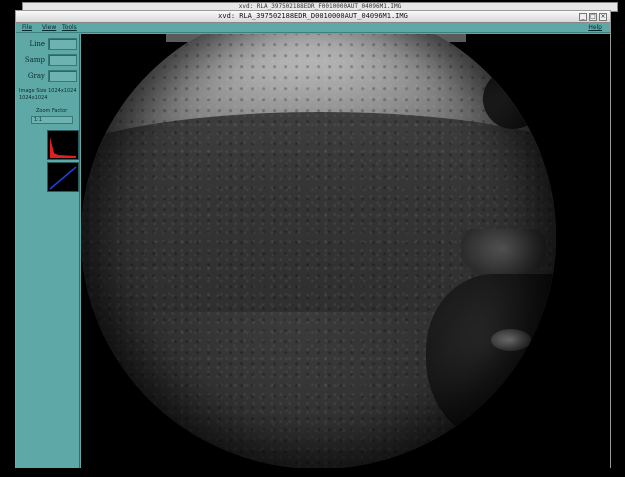 The width and height of the screenshot is (625, 477). Describe the element at coordinates (583, 17) in the screenshot. I see `minimize-button: _` at that location.